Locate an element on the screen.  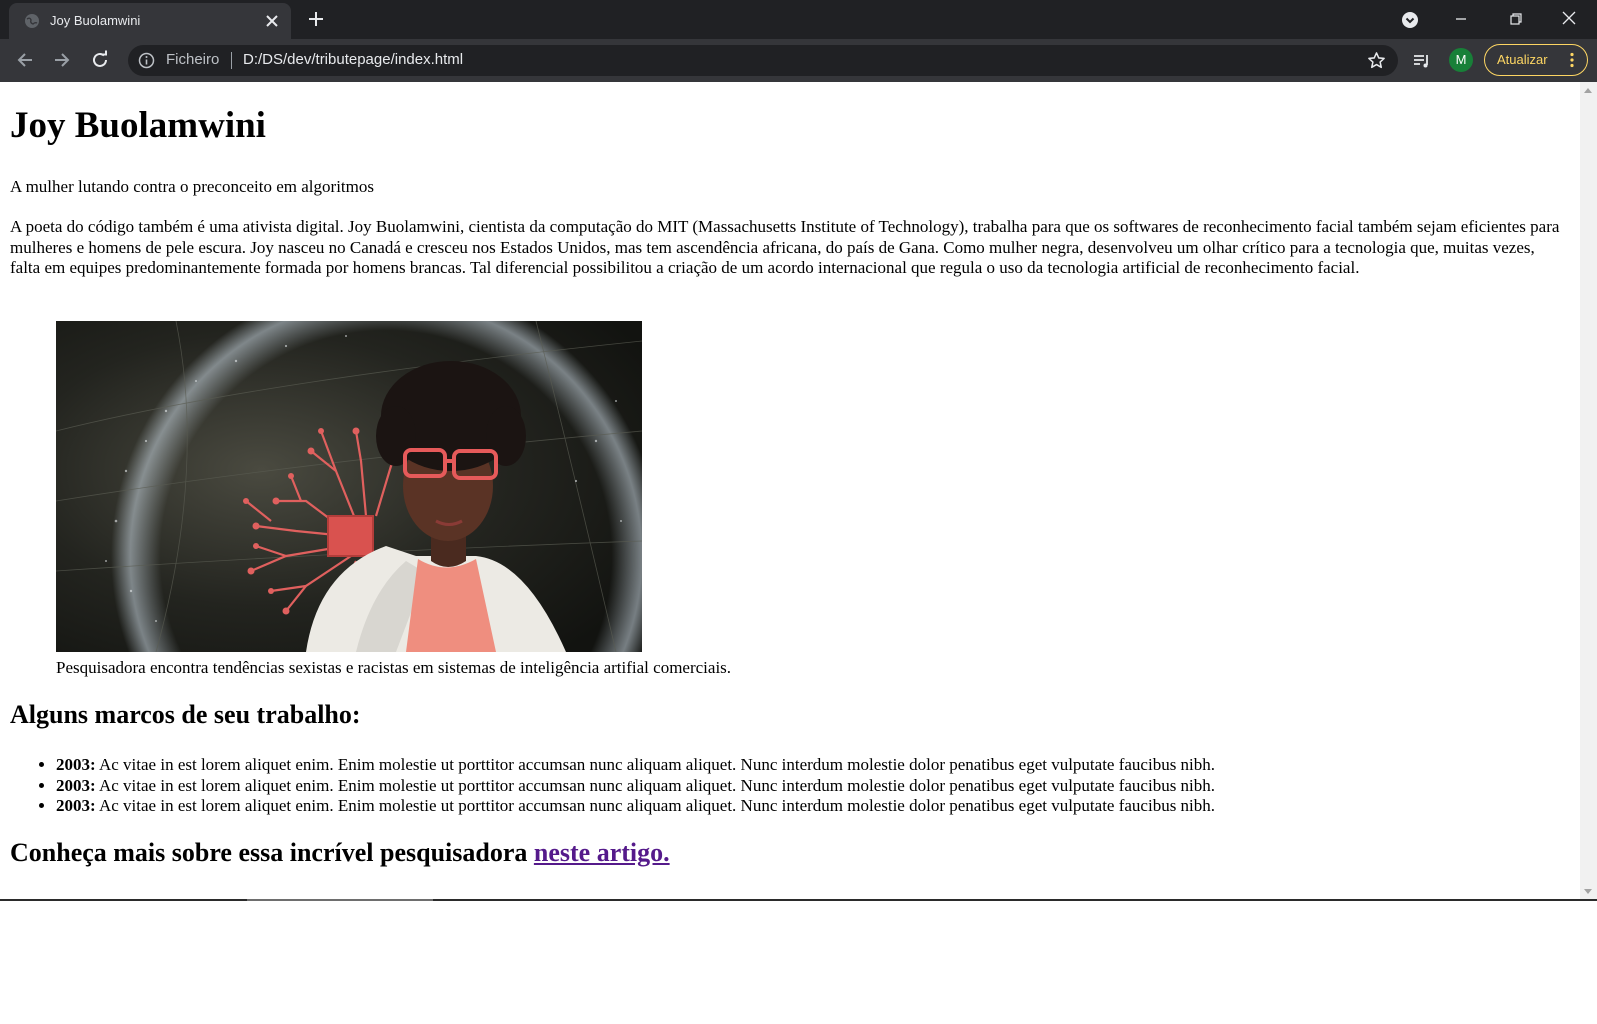
portrait-image is located at coordinates (349, 486).